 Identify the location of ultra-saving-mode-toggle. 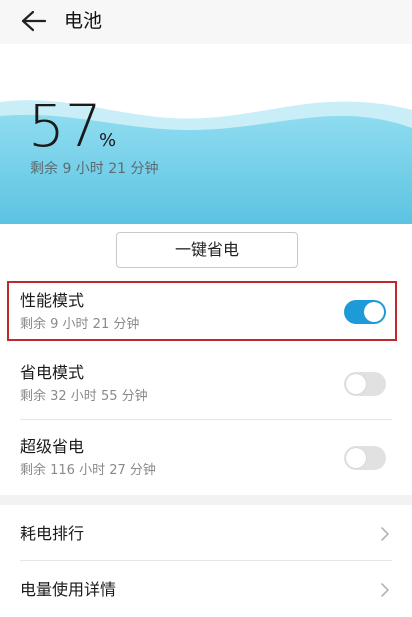
(365, 458).